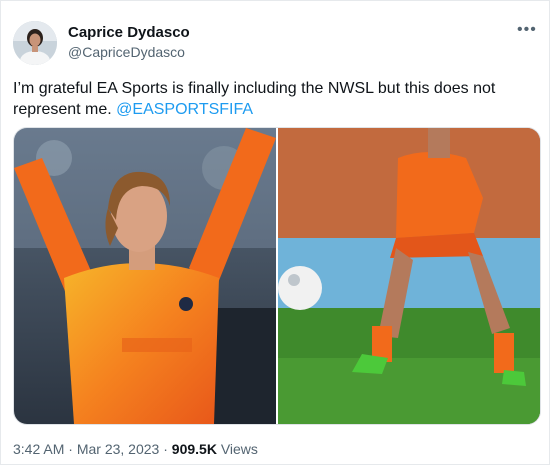 The width and height of the screenshot is (550, 465). I want to click on display-name: Caprice Dydasco, so click(129, 32).